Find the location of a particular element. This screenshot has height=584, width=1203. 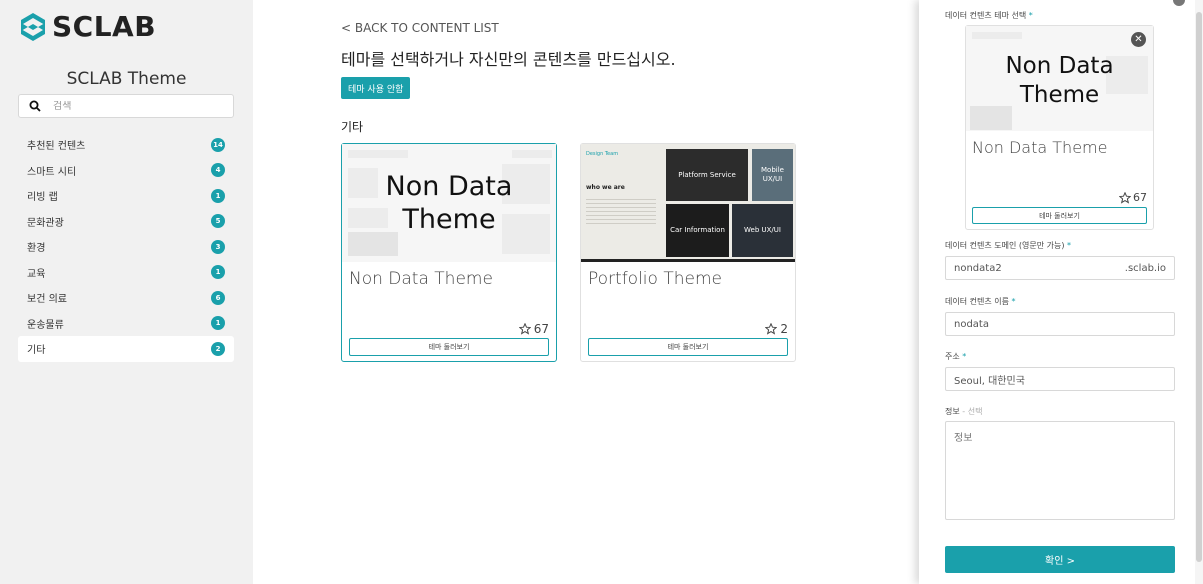

category-label: 보건 의료 is located at coordinates (47, 300).